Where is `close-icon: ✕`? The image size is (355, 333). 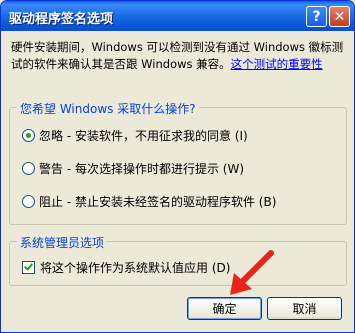
close-icon: ✕ is located at coordinates (339, 16).